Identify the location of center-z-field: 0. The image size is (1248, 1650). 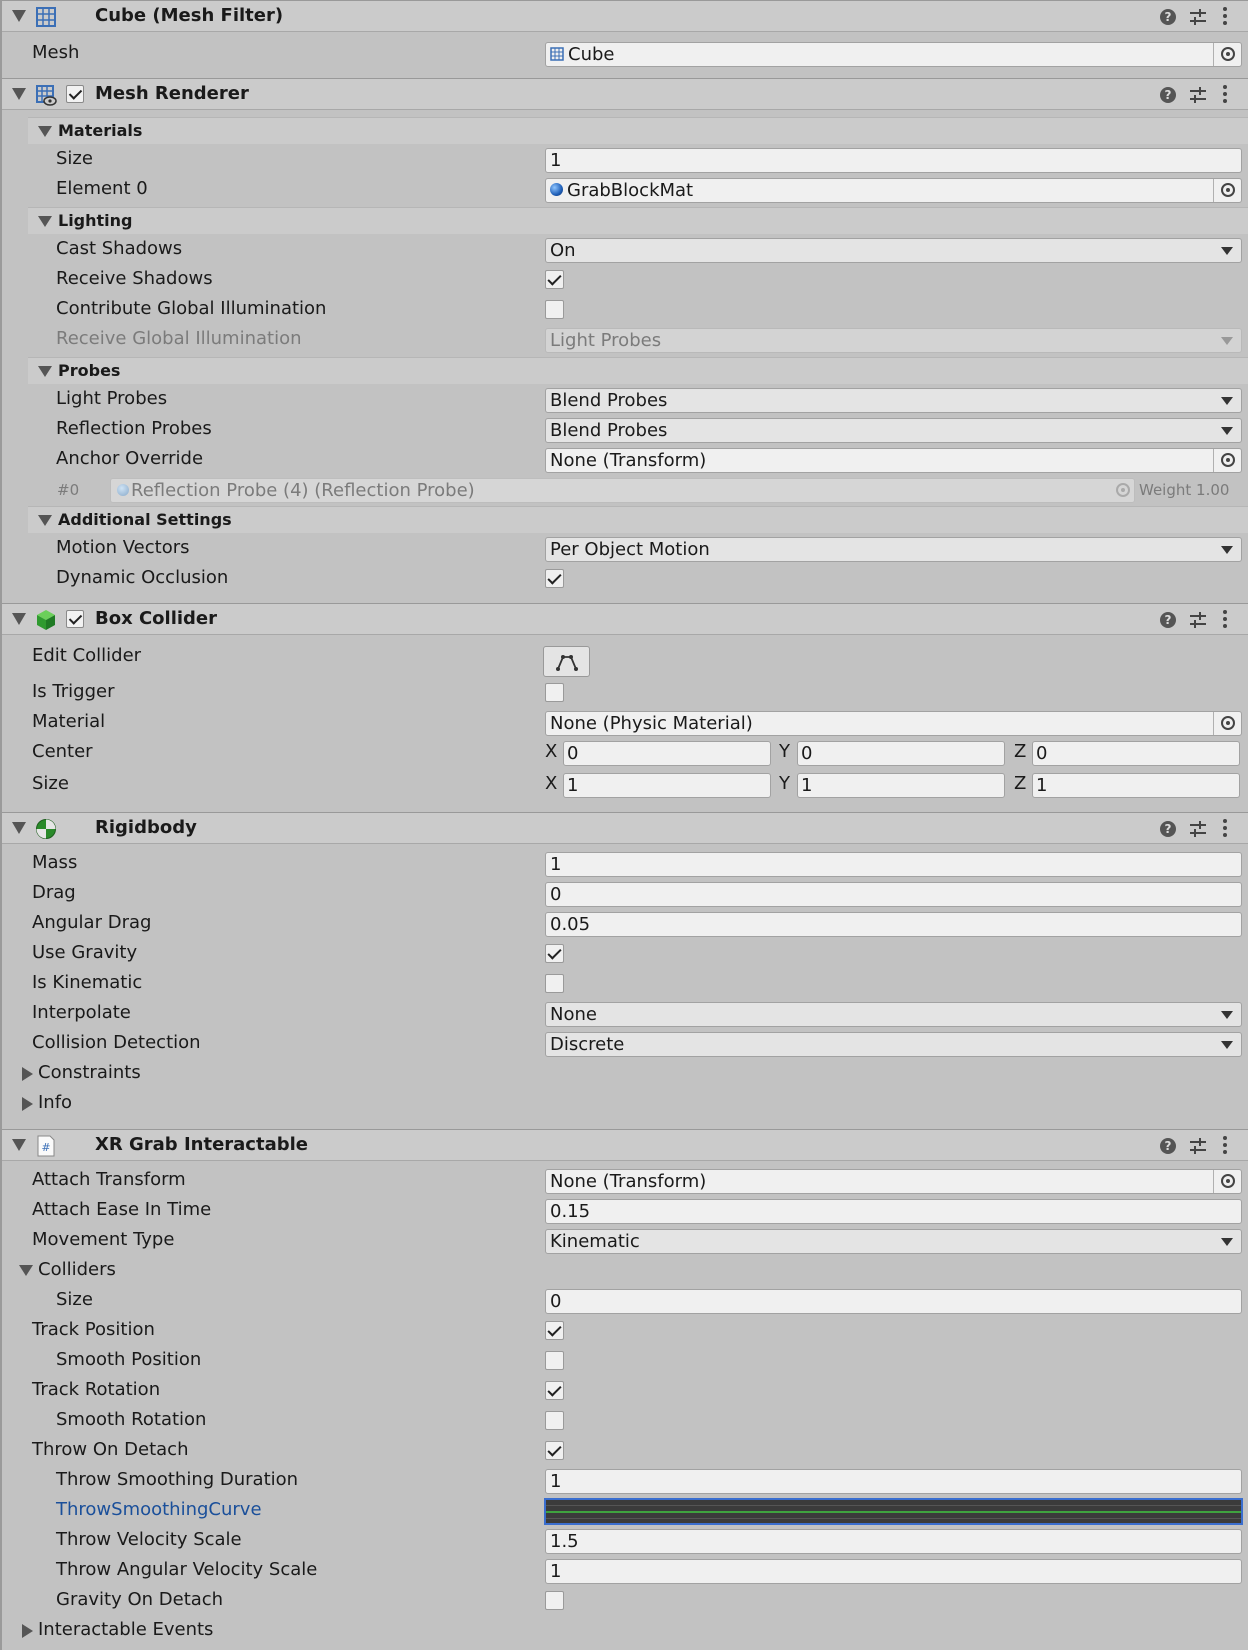
(1136, 753).